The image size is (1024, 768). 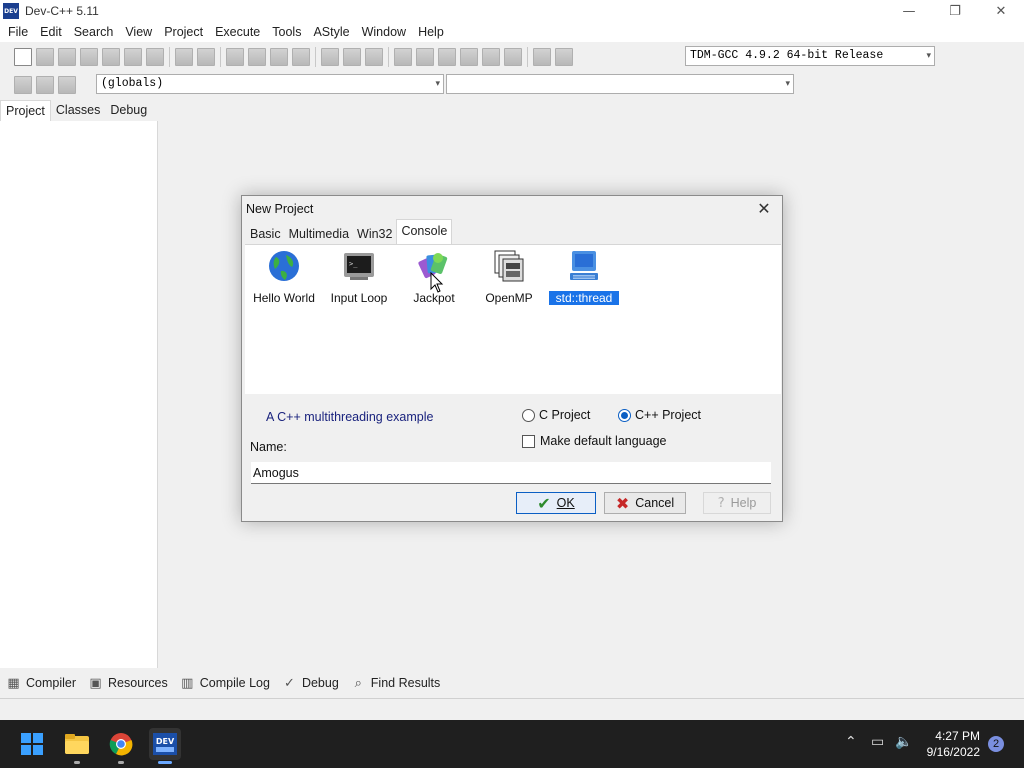 I want to click on project-name-input, so click(x=511, y=473).